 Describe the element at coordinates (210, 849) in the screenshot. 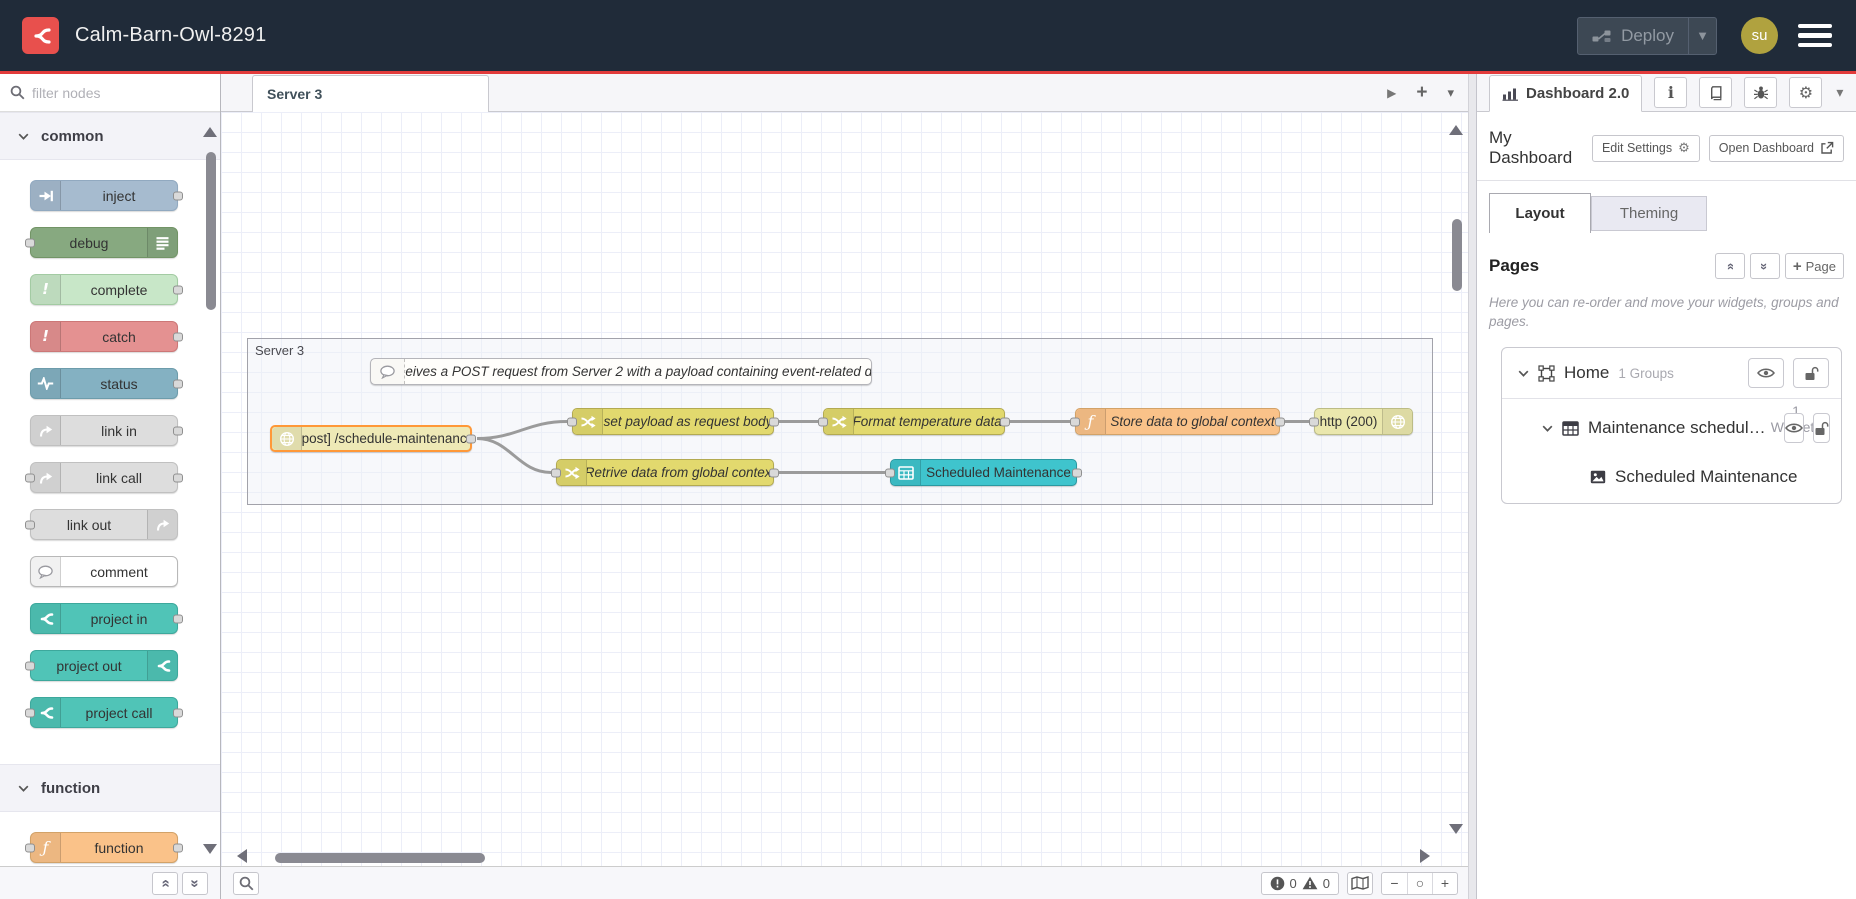

I see `palette-scroll-down-arrow` at that location.